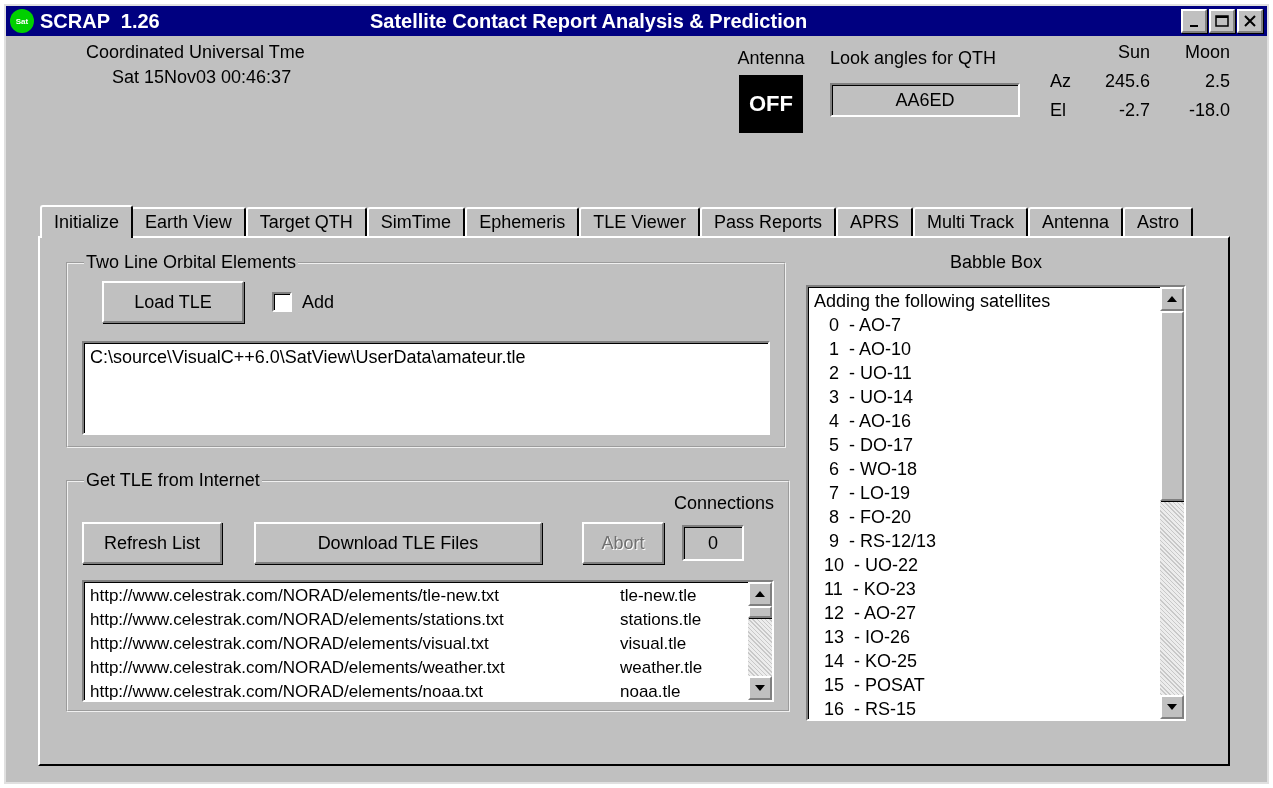 The image size is (1273, 788). What do you see at coordinates (1076, 221) in the screenshot?
I see `tab: Antenna` at bounding box center [1076, 221].